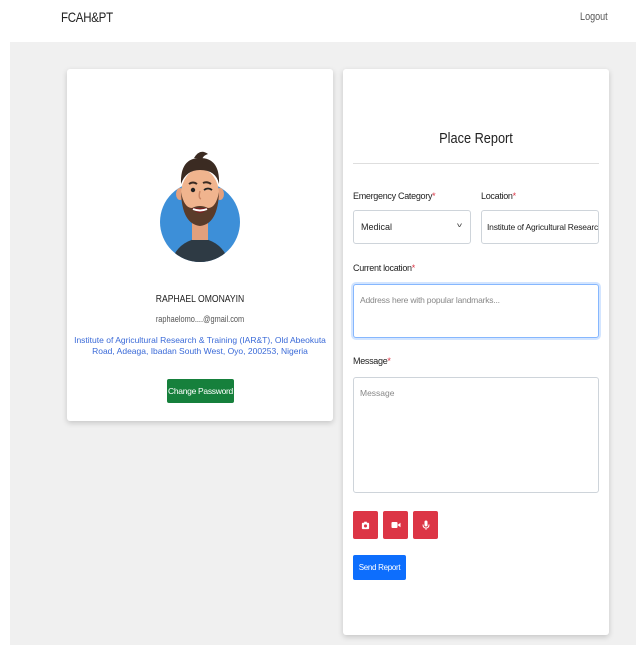 This screenshot has width=636, height=645. Describe the element at coordinates (200, 391) in the screenshot. I see `change-password-button: Change Password` at that location.